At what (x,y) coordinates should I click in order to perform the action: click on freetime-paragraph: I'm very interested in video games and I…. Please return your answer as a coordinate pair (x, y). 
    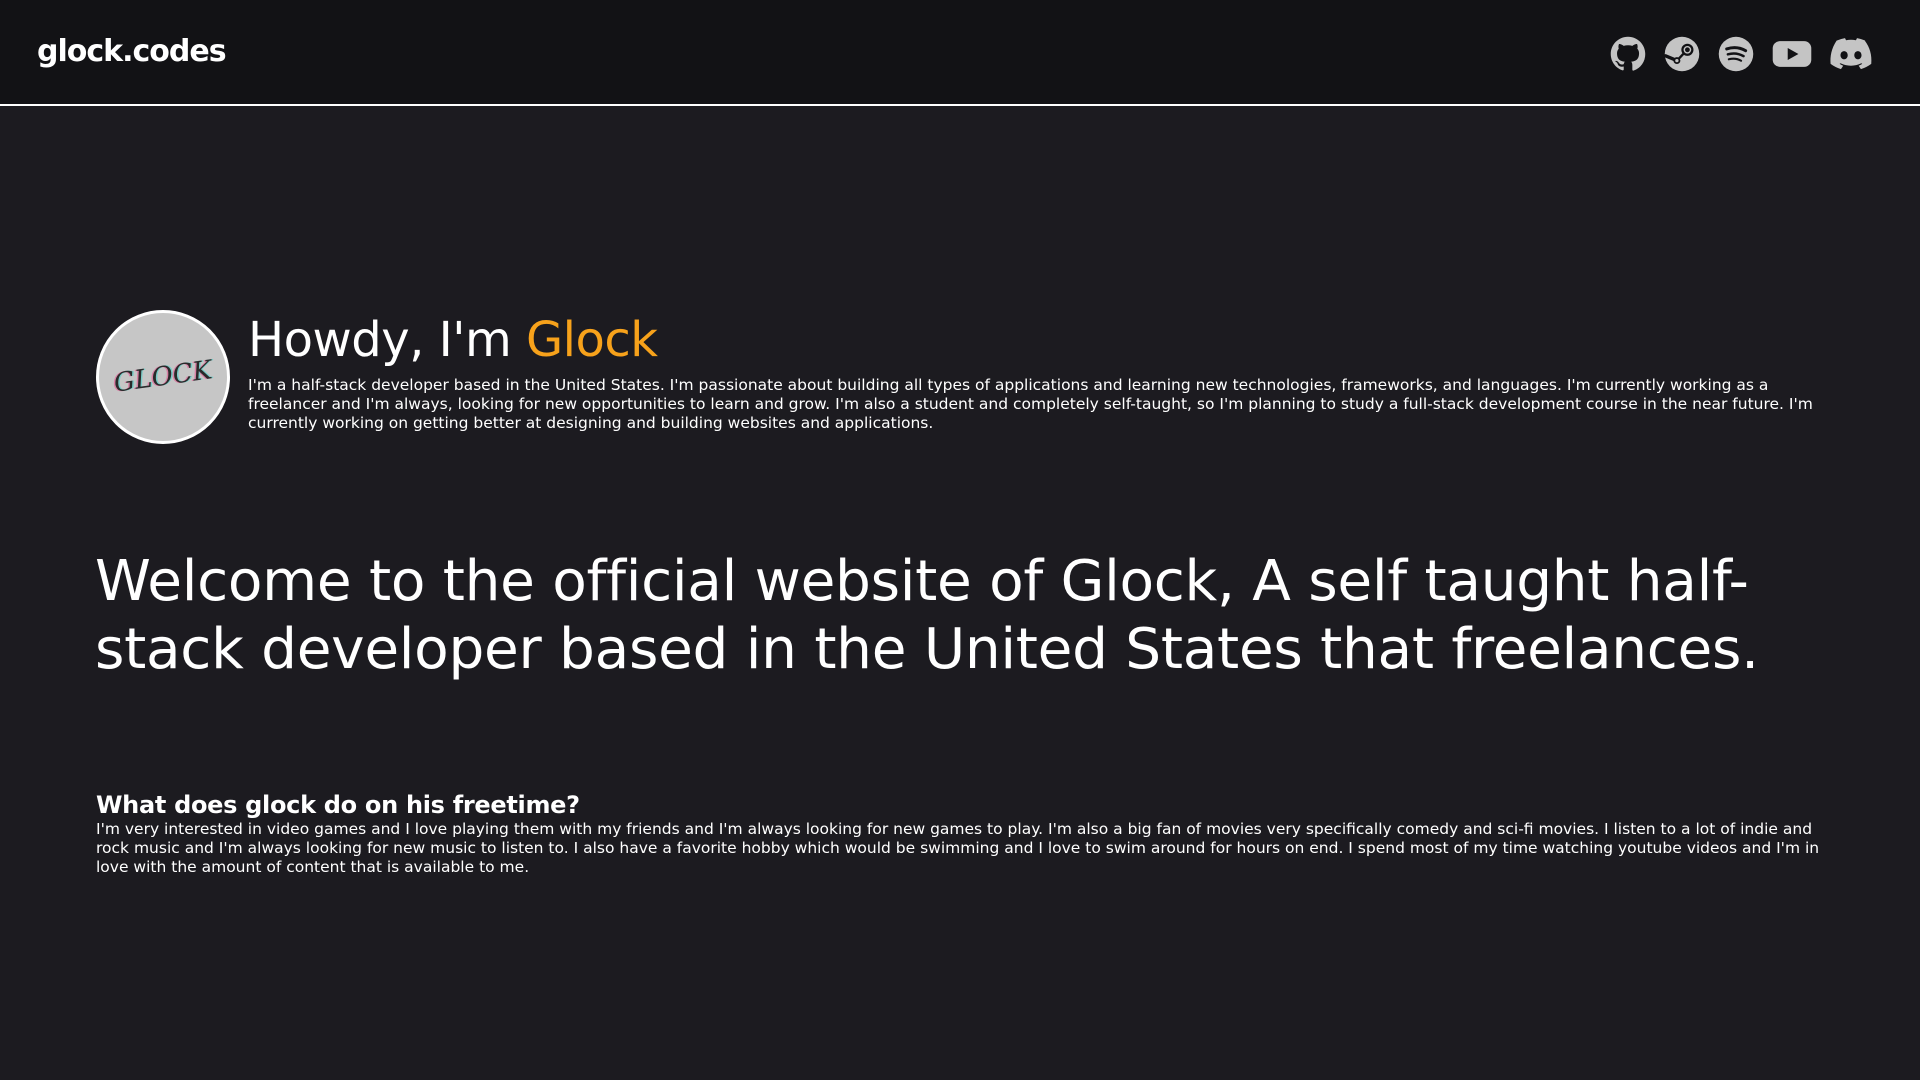
    Looking at the image, I should click on (958, 848).